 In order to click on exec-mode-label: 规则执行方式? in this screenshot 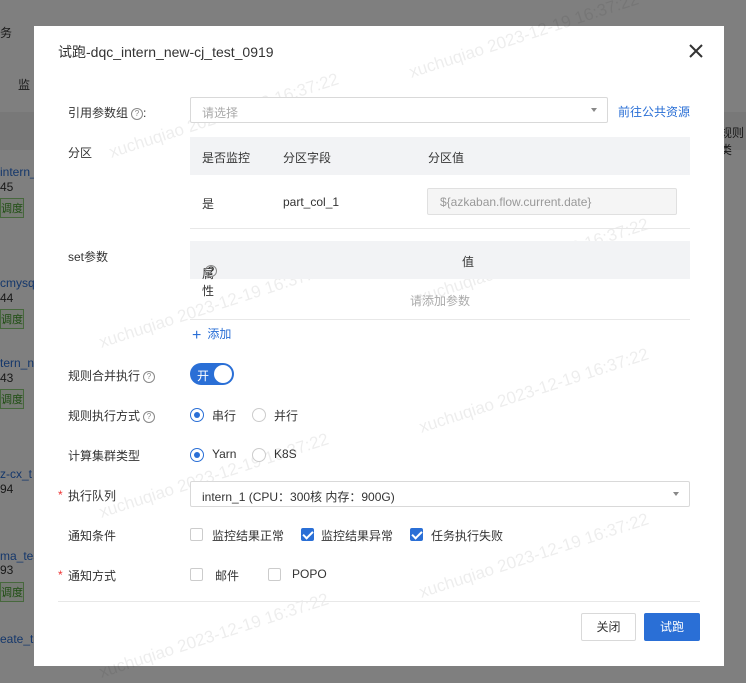, I will do `click(112, 415)`.